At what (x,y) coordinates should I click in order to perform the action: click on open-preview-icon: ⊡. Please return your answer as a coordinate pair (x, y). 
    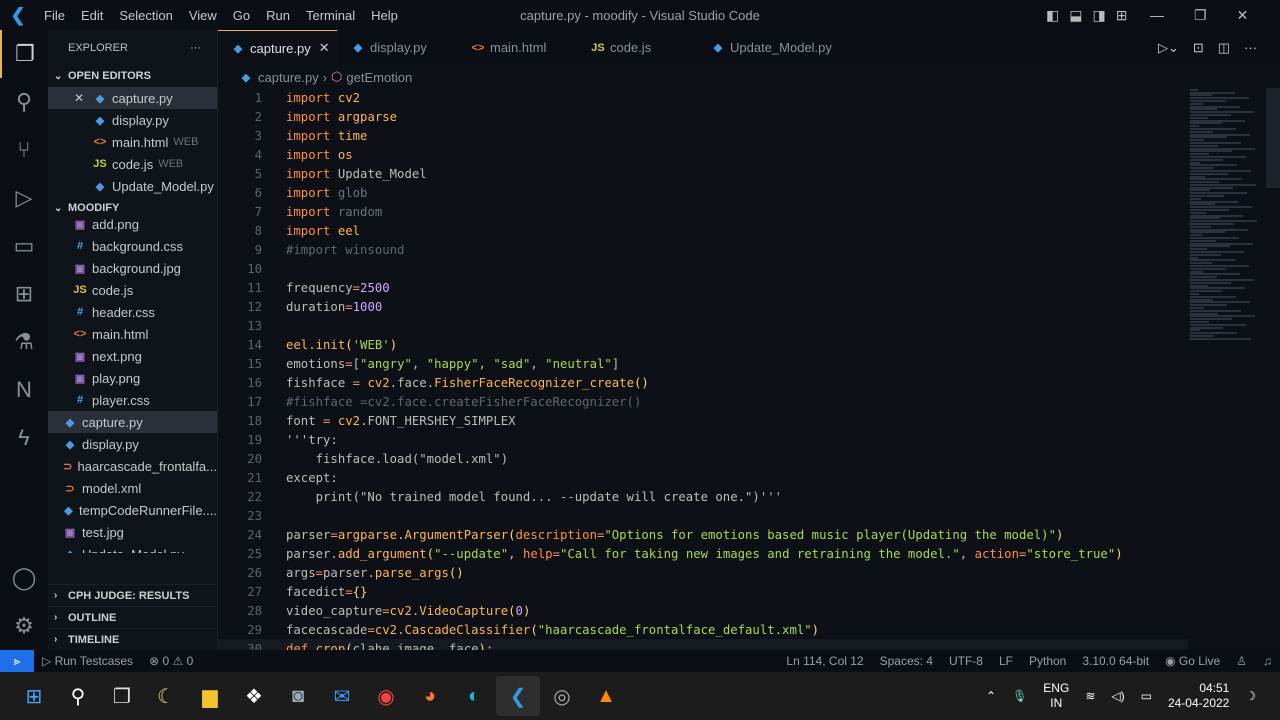
    Looking at the image, I should click on (1198, 48).